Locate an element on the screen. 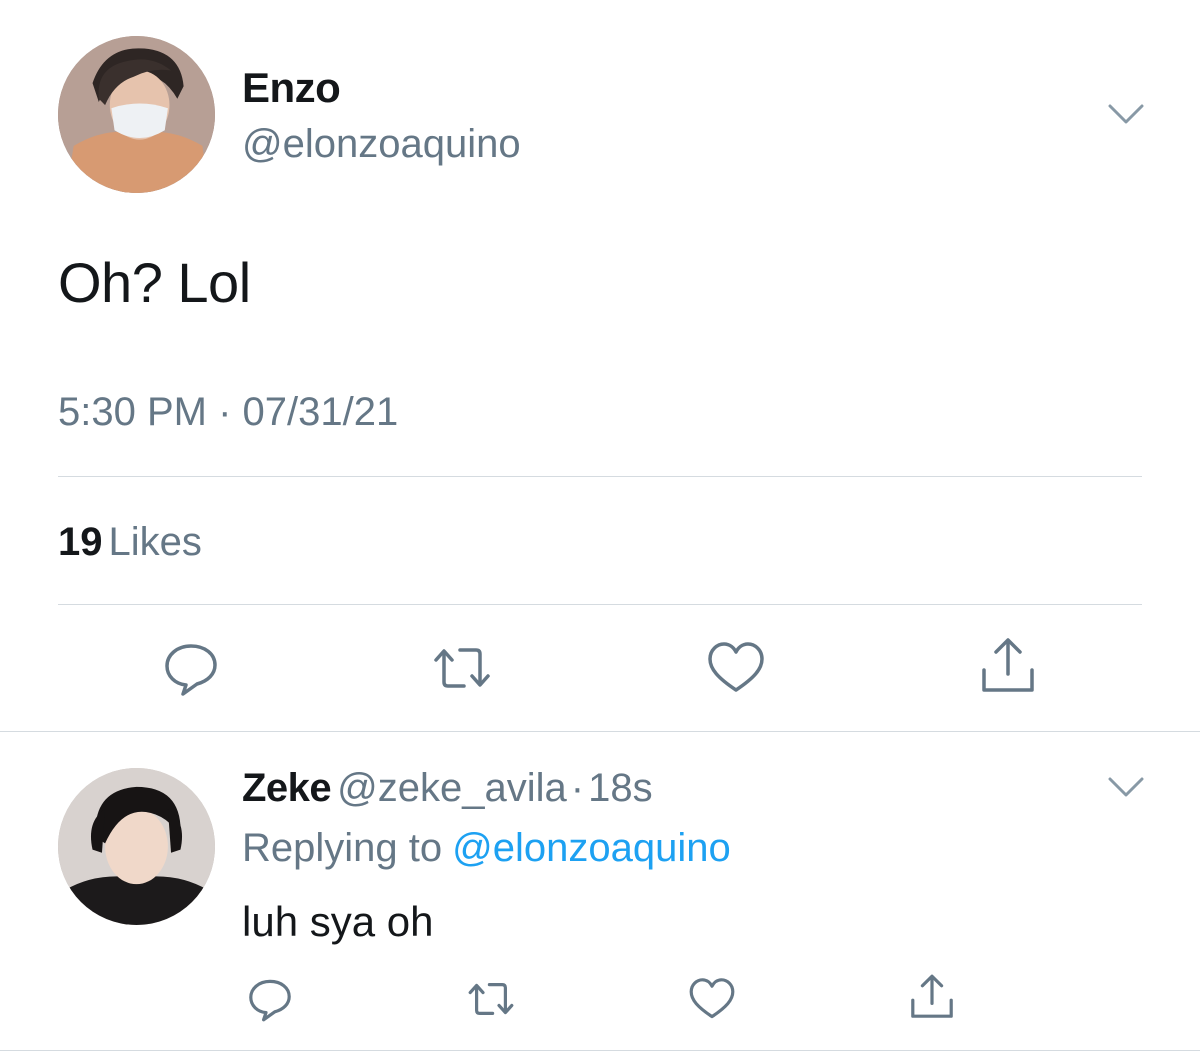  replying-to-line: Replying to @elonzoaquino is located at coordinates (486, 848).